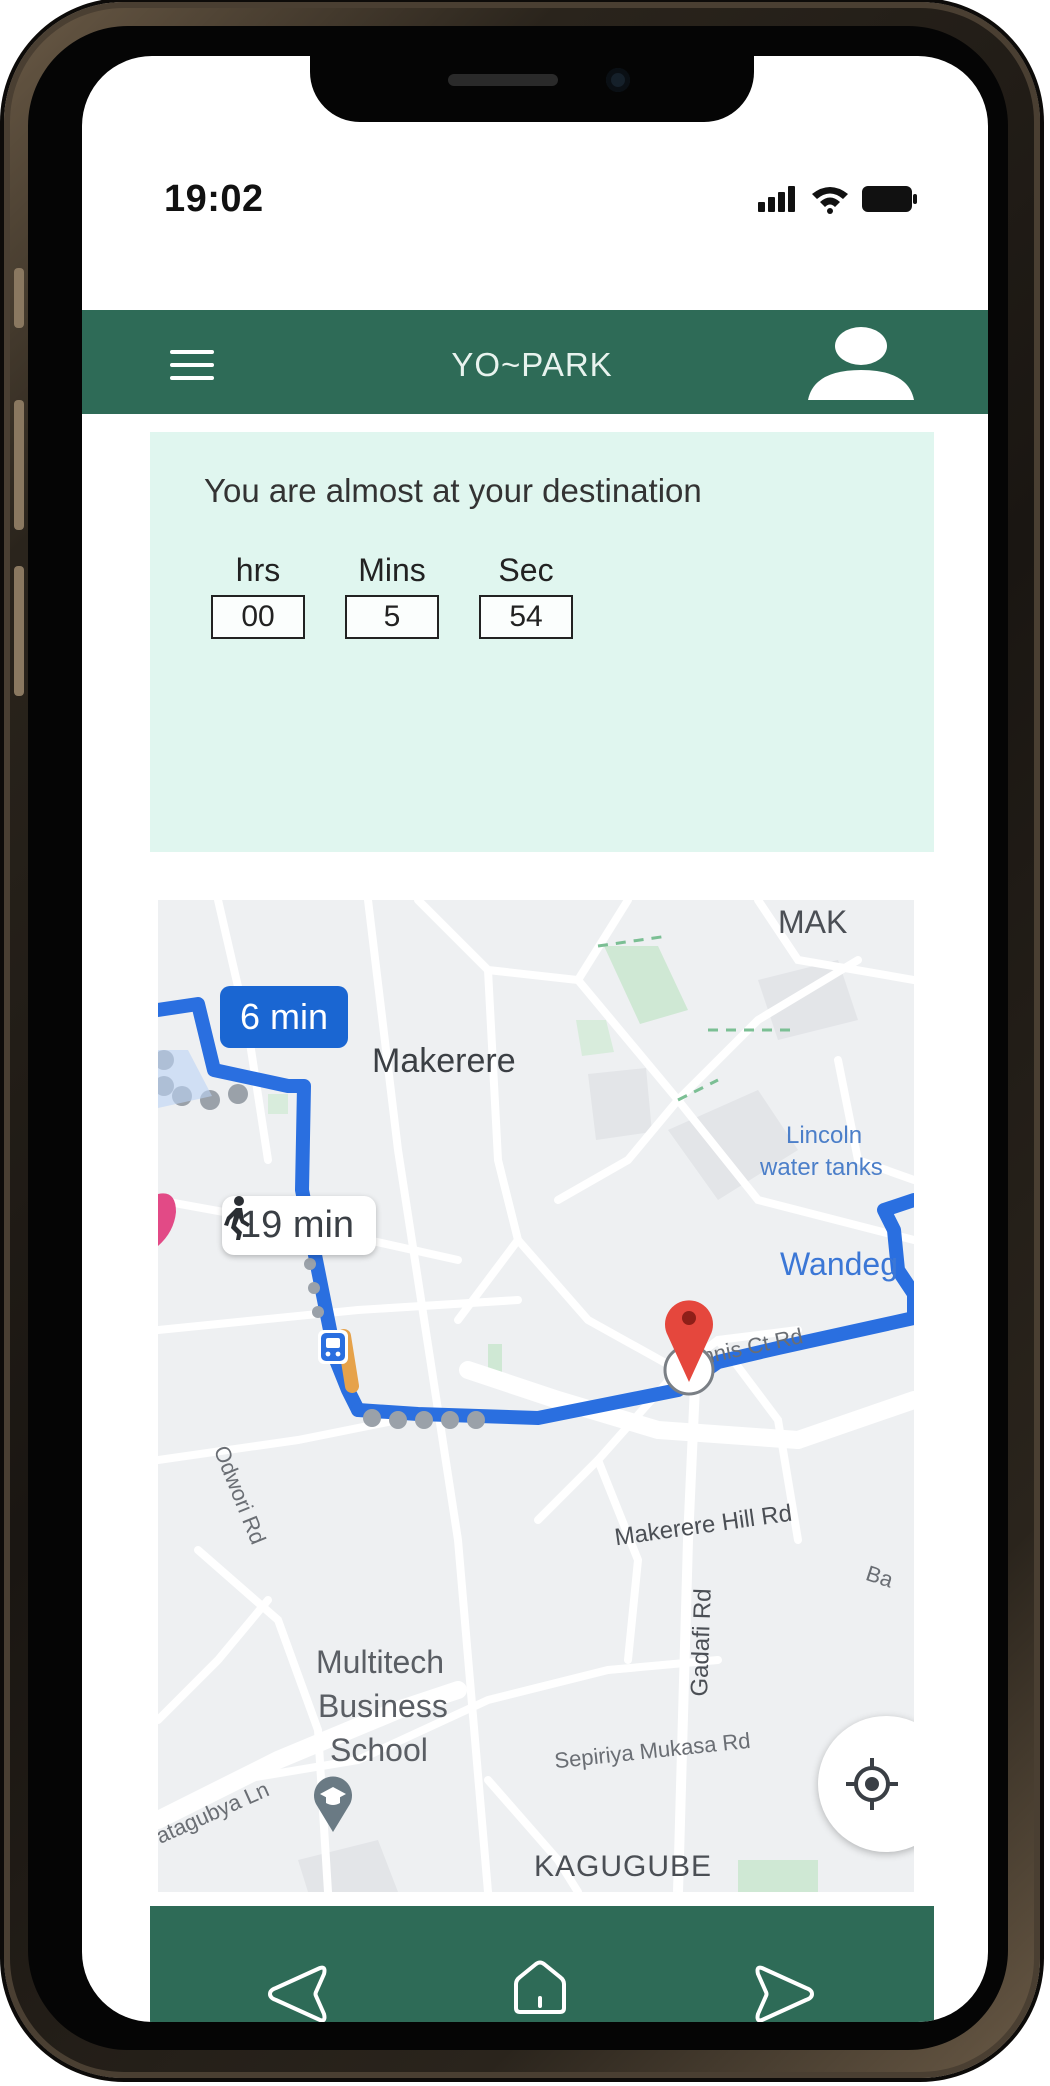 This screenshot has height=2086, width=1050. Describe the element at coordinates (776, 199) in the screenshot. I see `signal-icon` at that location.